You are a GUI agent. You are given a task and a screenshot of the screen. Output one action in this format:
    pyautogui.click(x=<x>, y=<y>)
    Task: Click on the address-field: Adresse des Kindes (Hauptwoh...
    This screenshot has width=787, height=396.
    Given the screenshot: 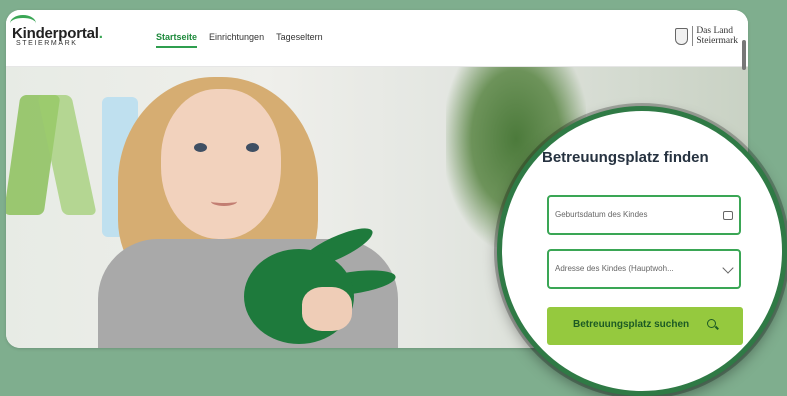 What is the action you would take?
    pyautogui.click(x=644, y=269)
    